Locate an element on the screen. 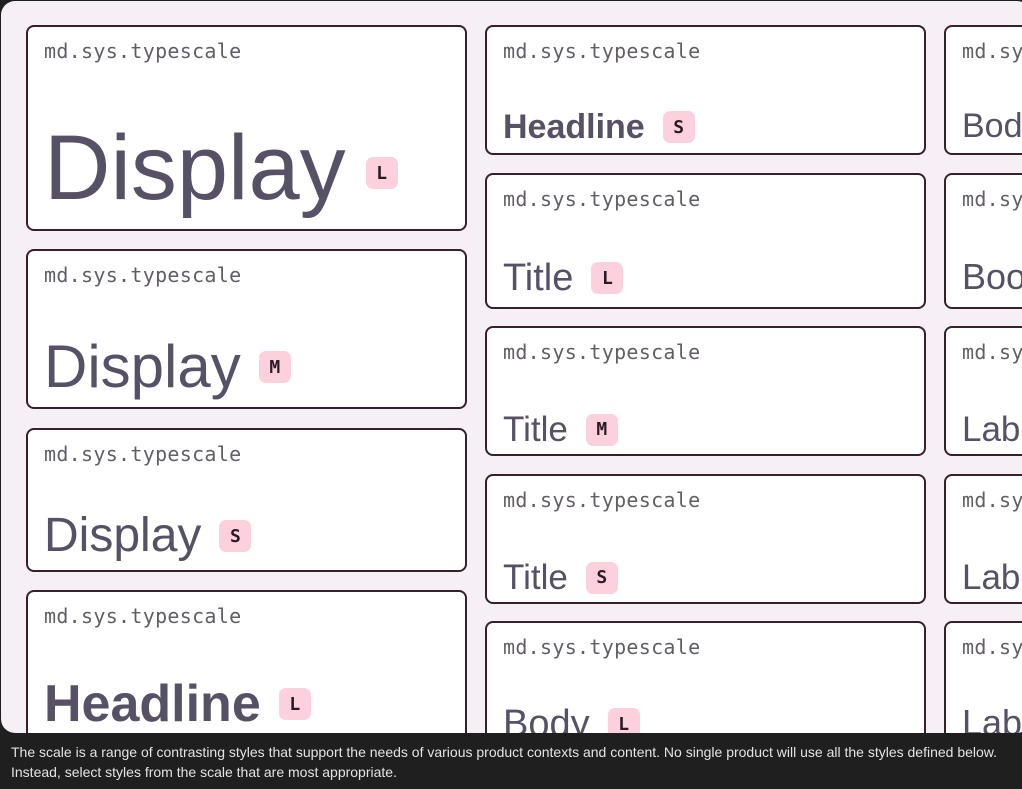 The height and width of the screenshot is (789, 1022). sample-row: Display L is located at coordinates (221, 168).